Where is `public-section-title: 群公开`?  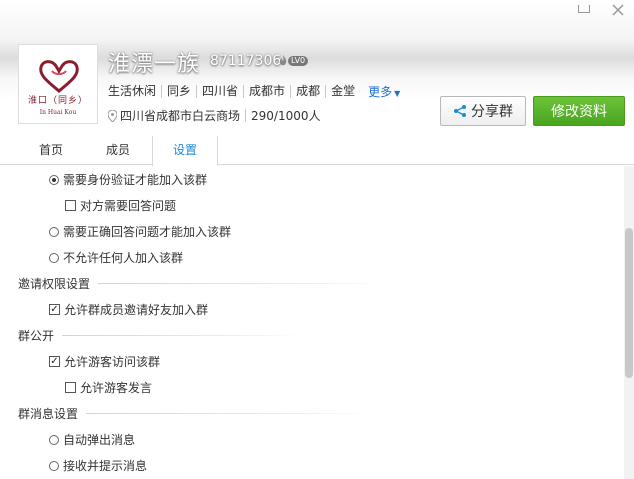 public-section-title: 群公开 is located at coordinates (160, 335).